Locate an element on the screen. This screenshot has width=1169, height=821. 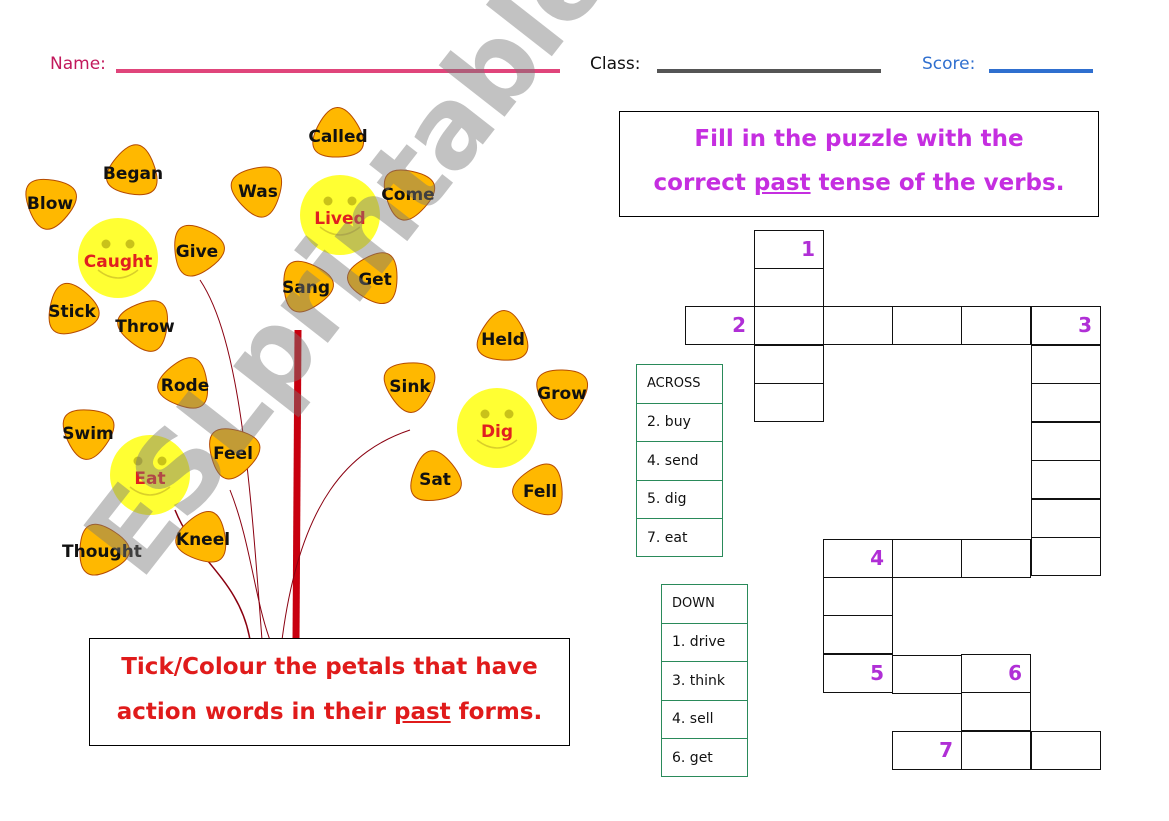
petal-word: Sang is located at coordinates (306, 288).